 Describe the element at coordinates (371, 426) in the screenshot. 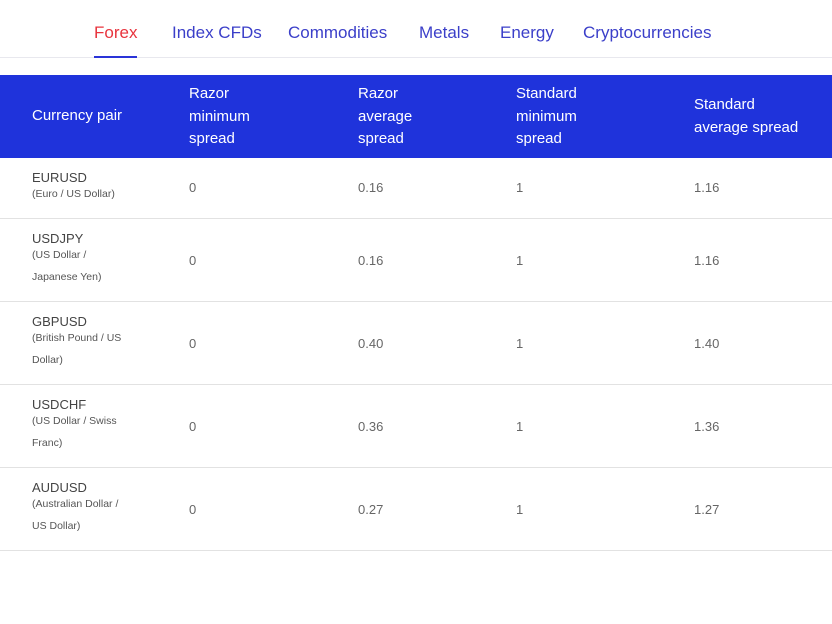

I see `razor-avg-value: 0.36` at that location.